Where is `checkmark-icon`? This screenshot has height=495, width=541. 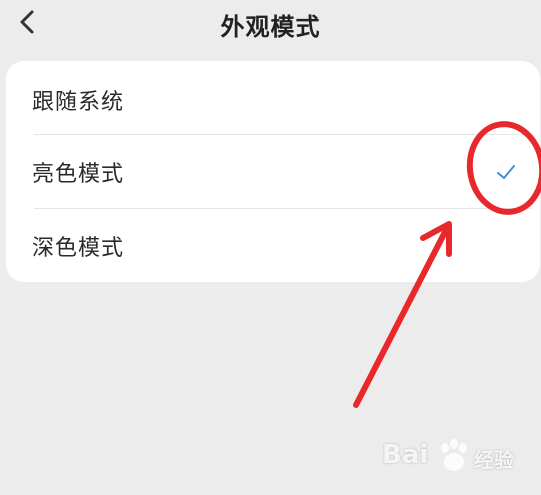 checkmark-icon is located at coordinates (506, 172).